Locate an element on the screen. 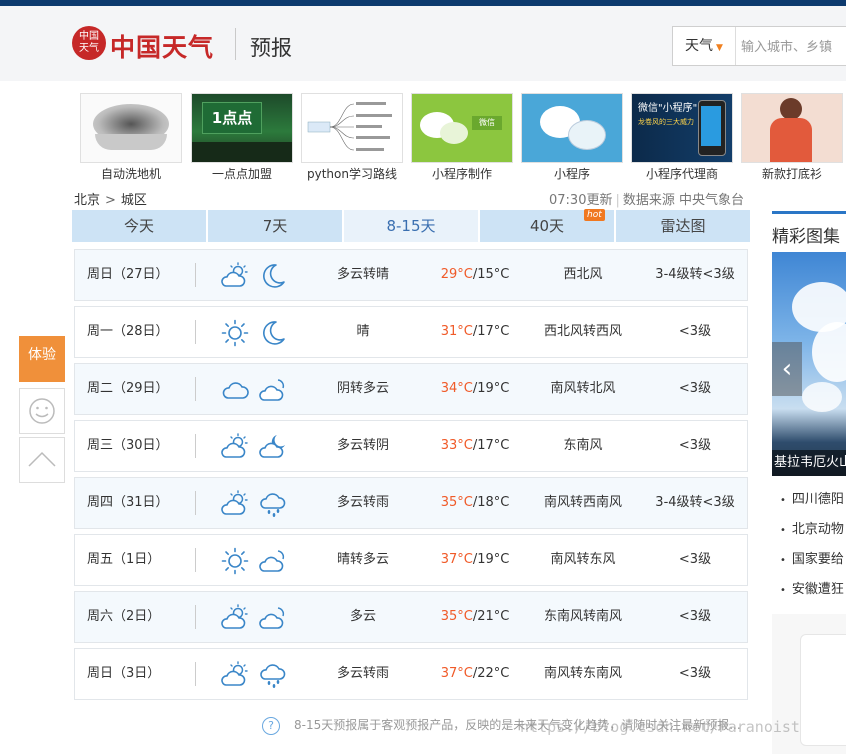 This screenshot has height=754, width=846. wind-direction: 南风转东风 is located at coordinates (583, 559).